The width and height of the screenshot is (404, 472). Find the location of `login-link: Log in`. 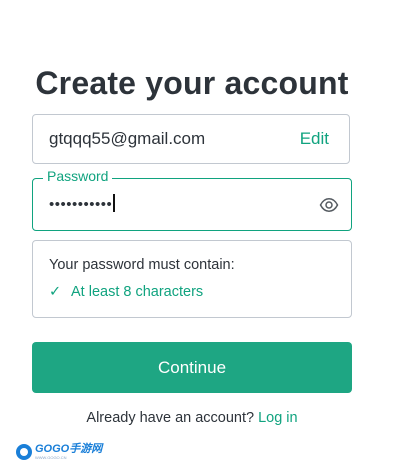

login-link: Log in is located at coordinates (278, 418).